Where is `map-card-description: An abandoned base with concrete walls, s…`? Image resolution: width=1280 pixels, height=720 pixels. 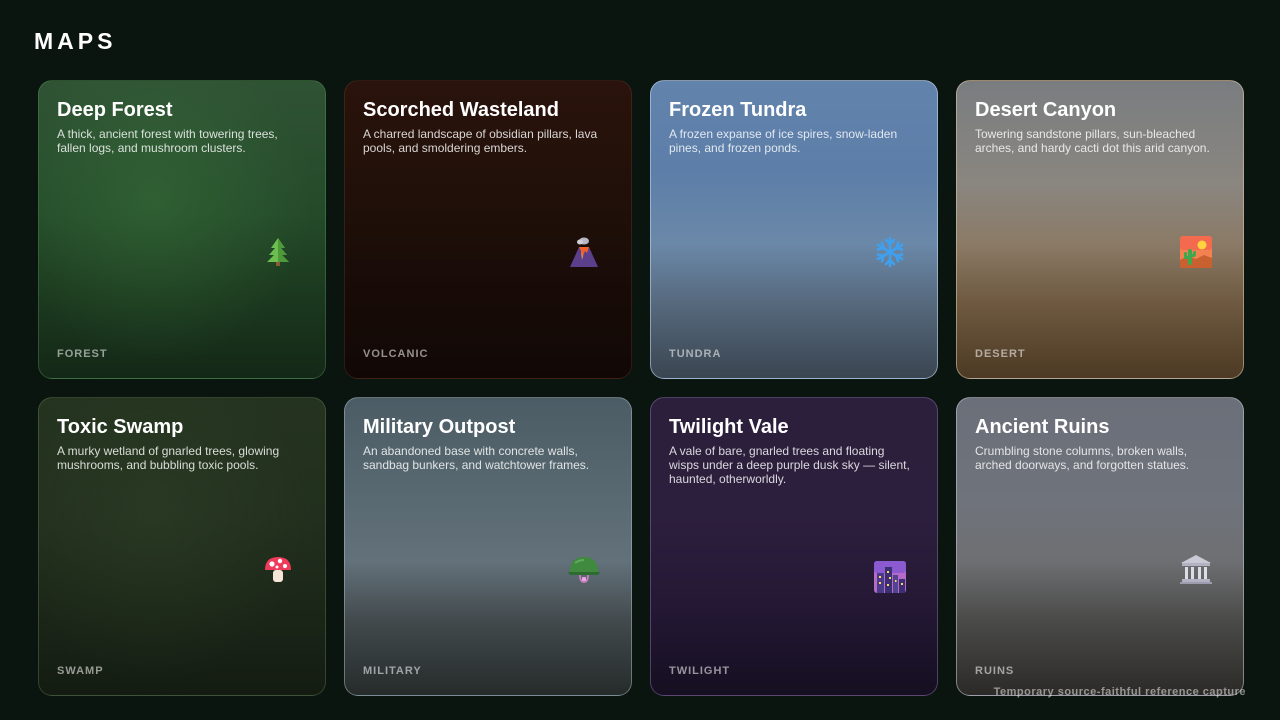
map-card-description: An abandoned base with concrete walls, s… is located at coordinates (476, 458).